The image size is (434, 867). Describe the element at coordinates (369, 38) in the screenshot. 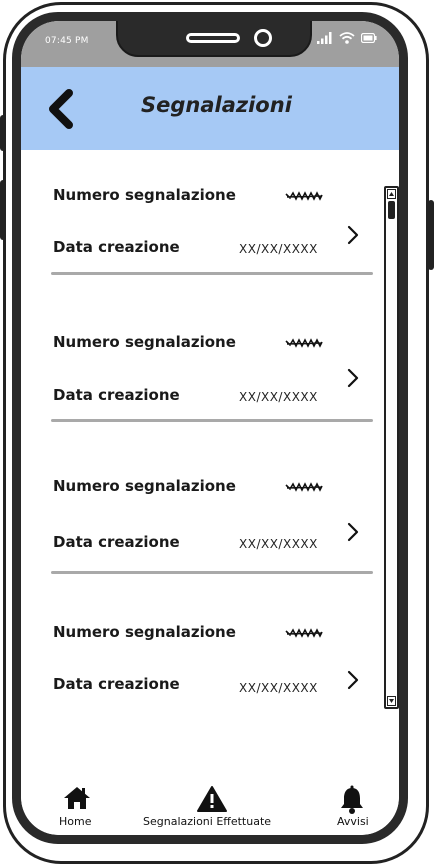

I see `battery-icon` at that location.